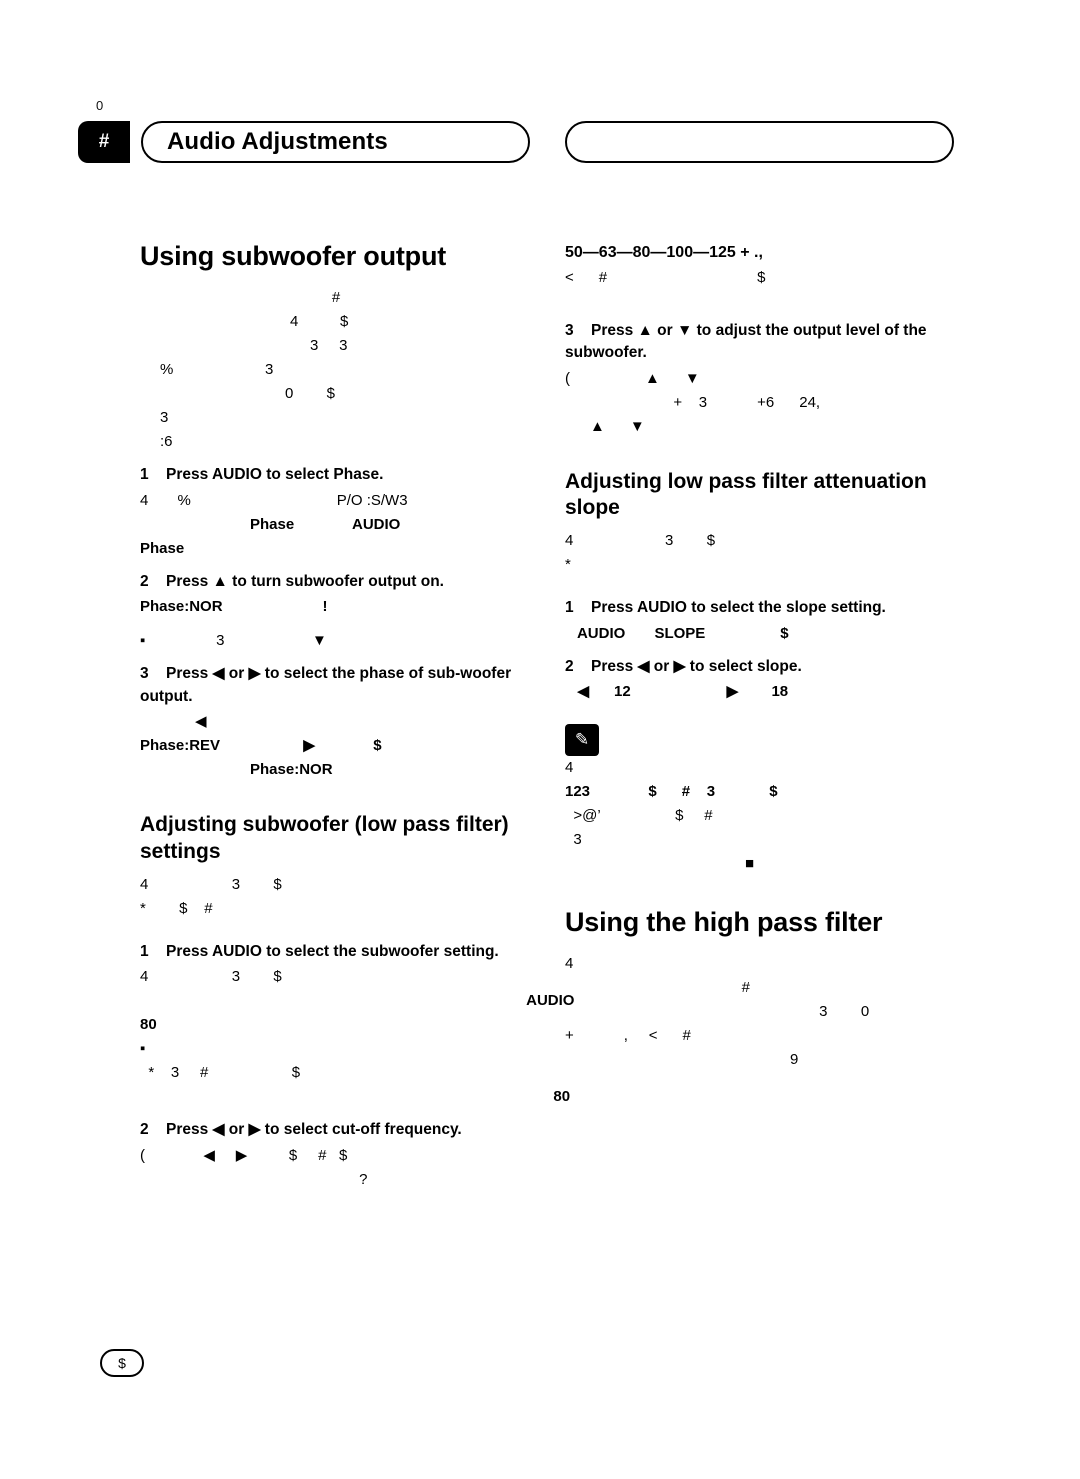  Describe the element at coordinates (632, 378) in the screenshot. I see `output-level-line-1: ( ▲ ▼` at that location.